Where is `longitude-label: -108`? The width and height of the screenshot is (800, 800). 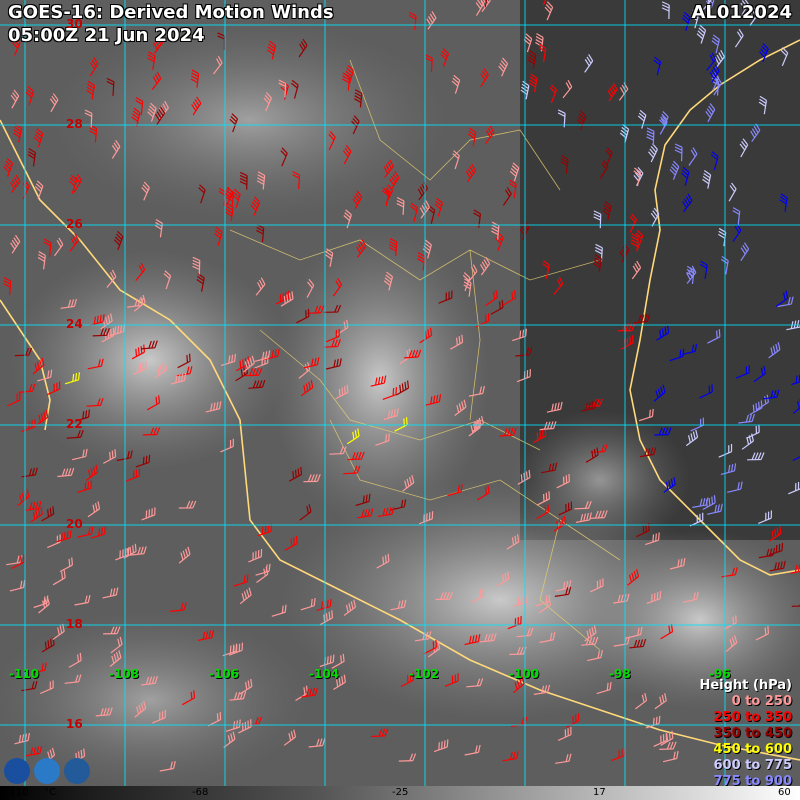
longitude-label: -108 is located at coordinates (124, 674).